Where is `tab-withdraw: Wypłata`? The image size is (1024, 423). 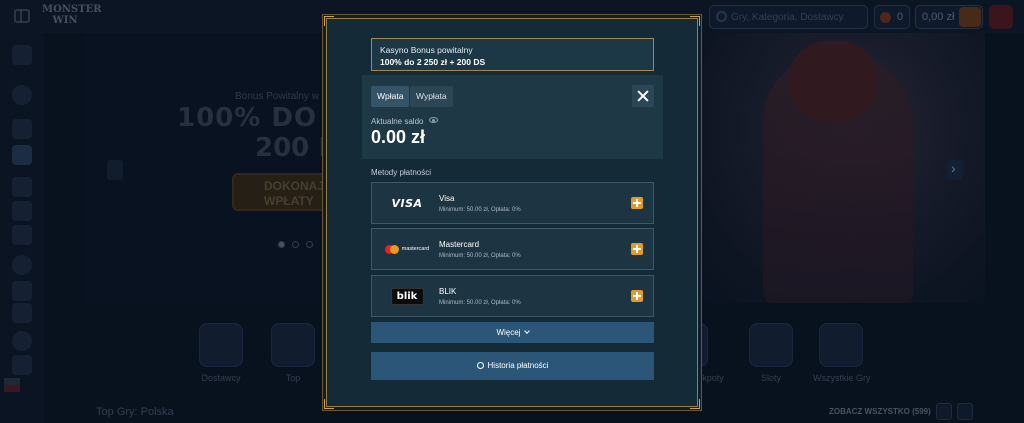
tab-withdraw: Wypłata is located at coordinates (431, 96).